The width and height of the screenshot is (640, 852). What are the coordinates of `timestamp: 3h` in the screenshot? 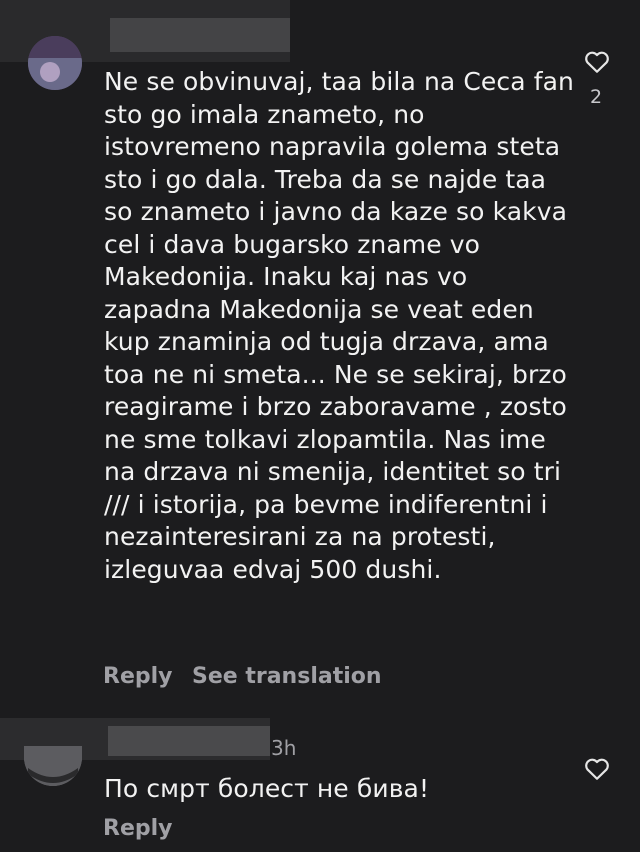 It's located at (284, 748).